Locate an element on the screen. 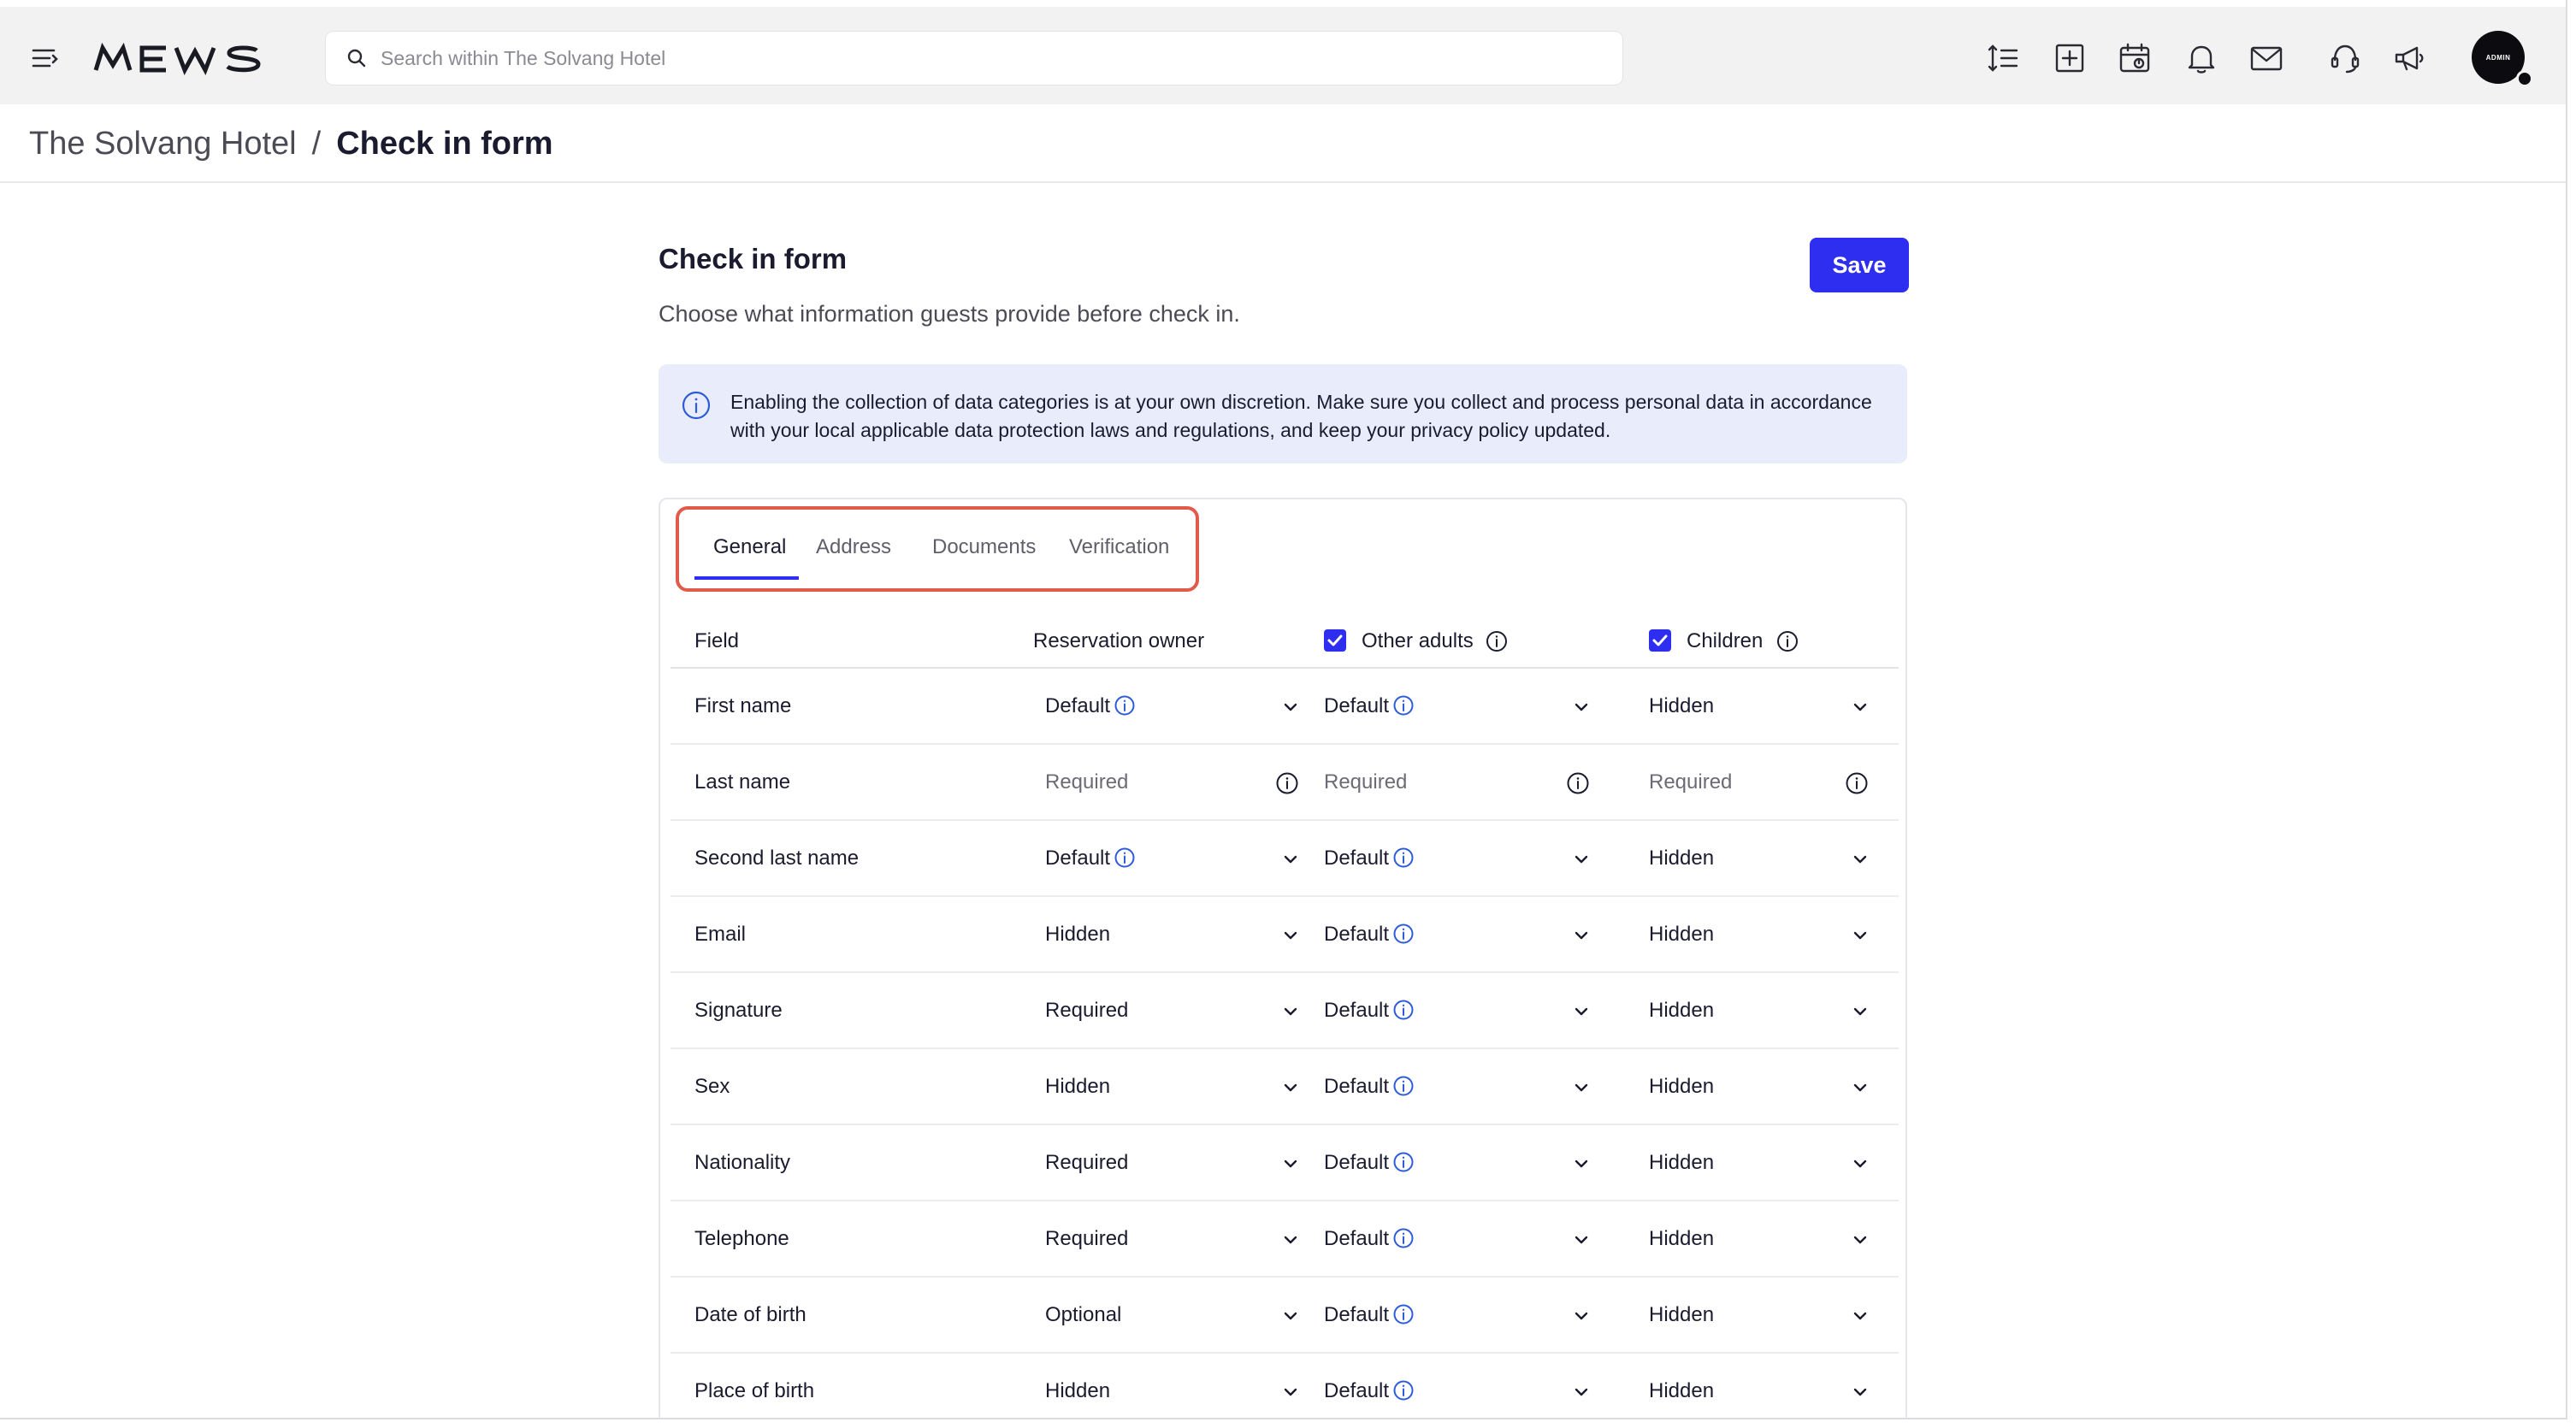 This screenshot has height=1428, width=2576. table-row: Place of birth Hidden Default Hidden is located at coordinates (1282, 1386).